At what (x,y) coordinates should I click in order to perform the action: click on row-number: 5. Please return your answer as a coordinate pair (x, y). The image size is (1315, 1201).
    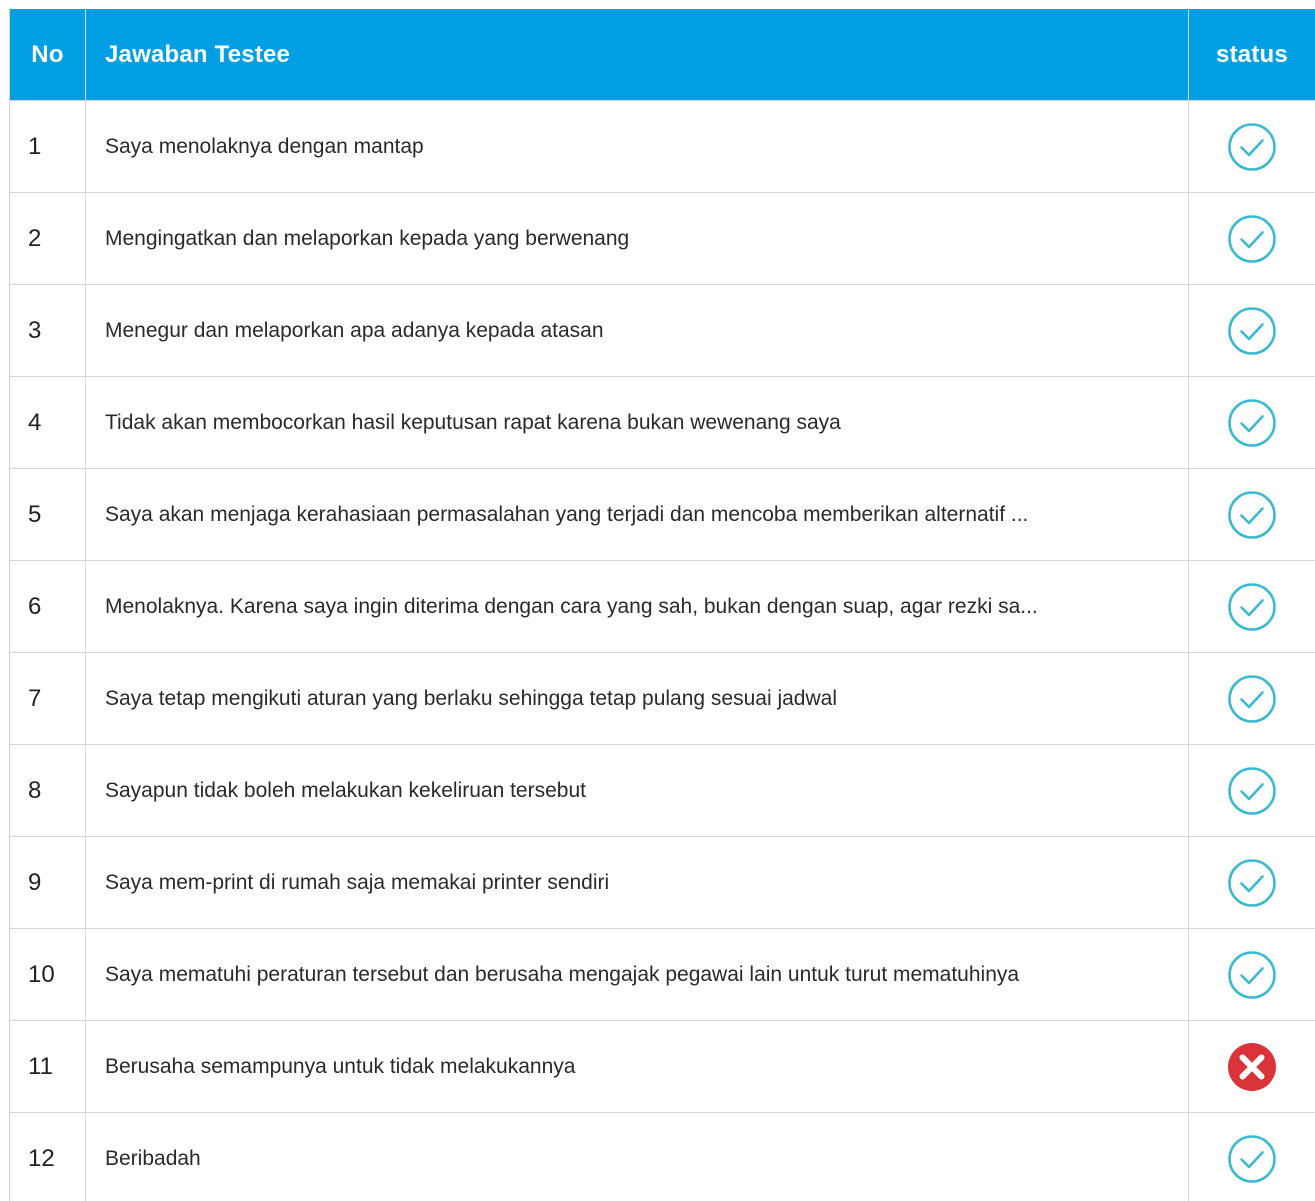
    Looking at the image, I should click on (47, 514).